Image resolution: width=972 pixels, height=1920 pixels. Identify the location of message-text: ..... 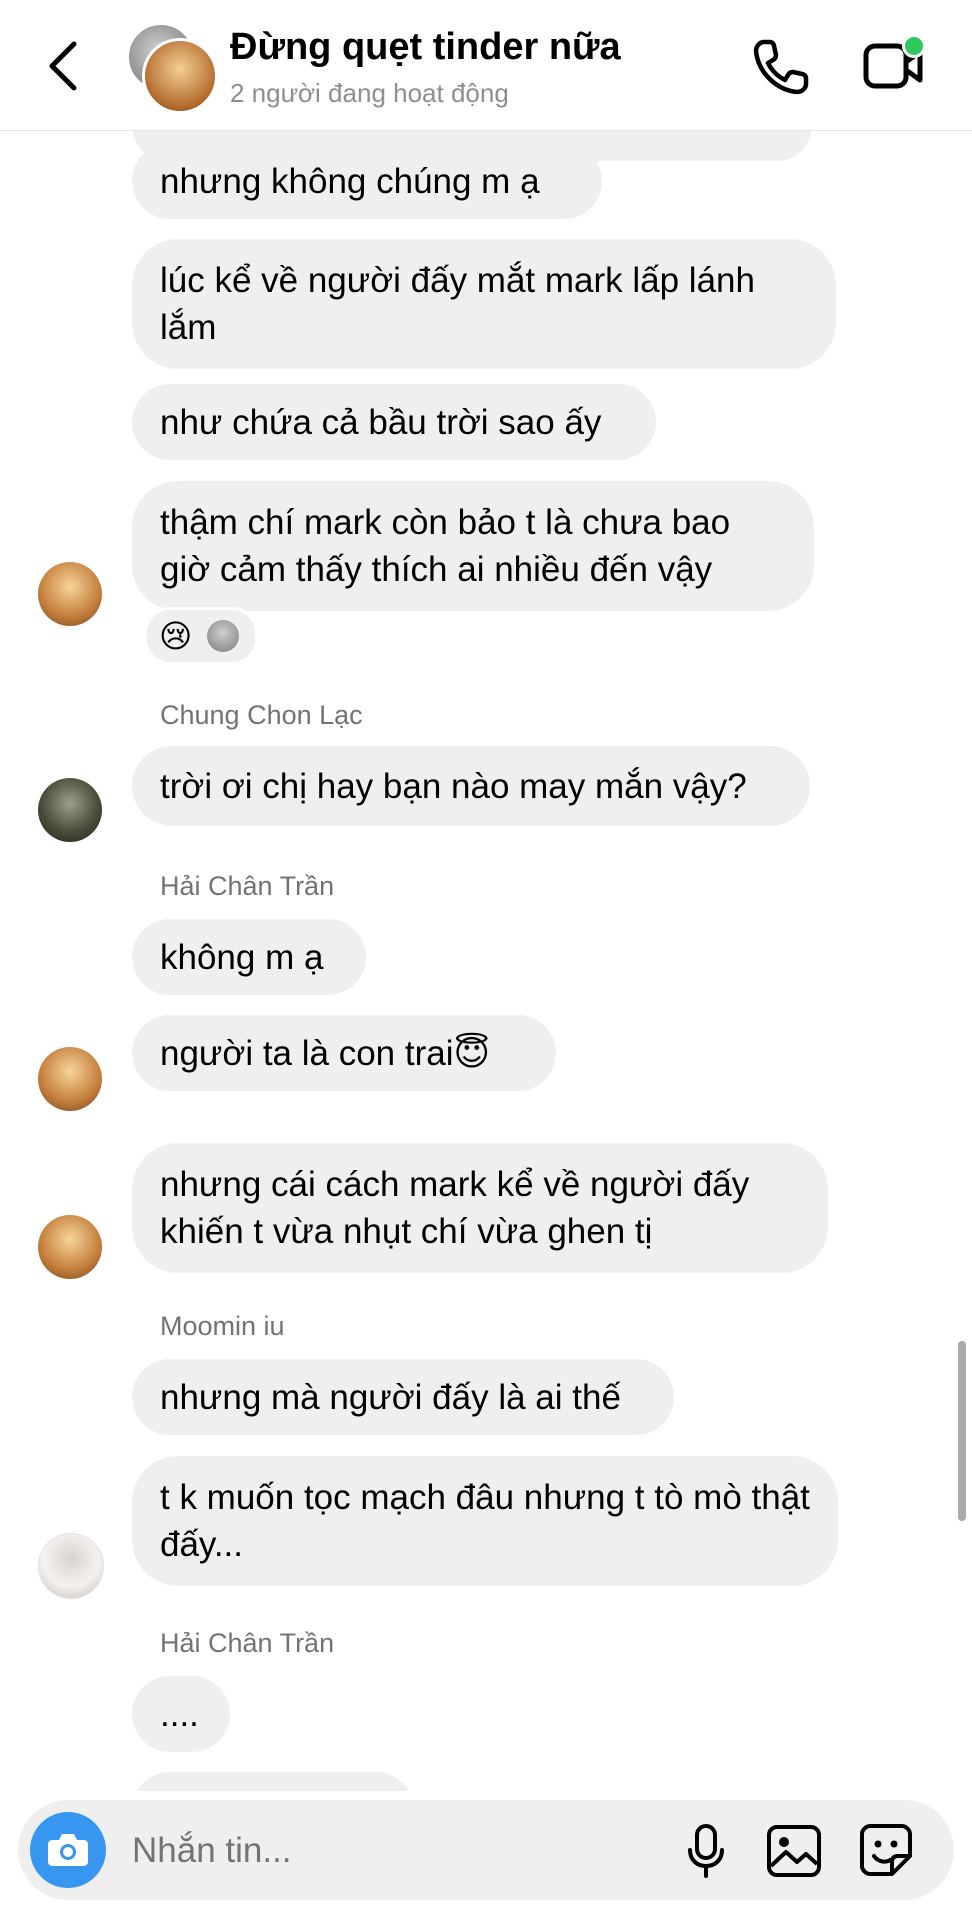
(179, 1714).